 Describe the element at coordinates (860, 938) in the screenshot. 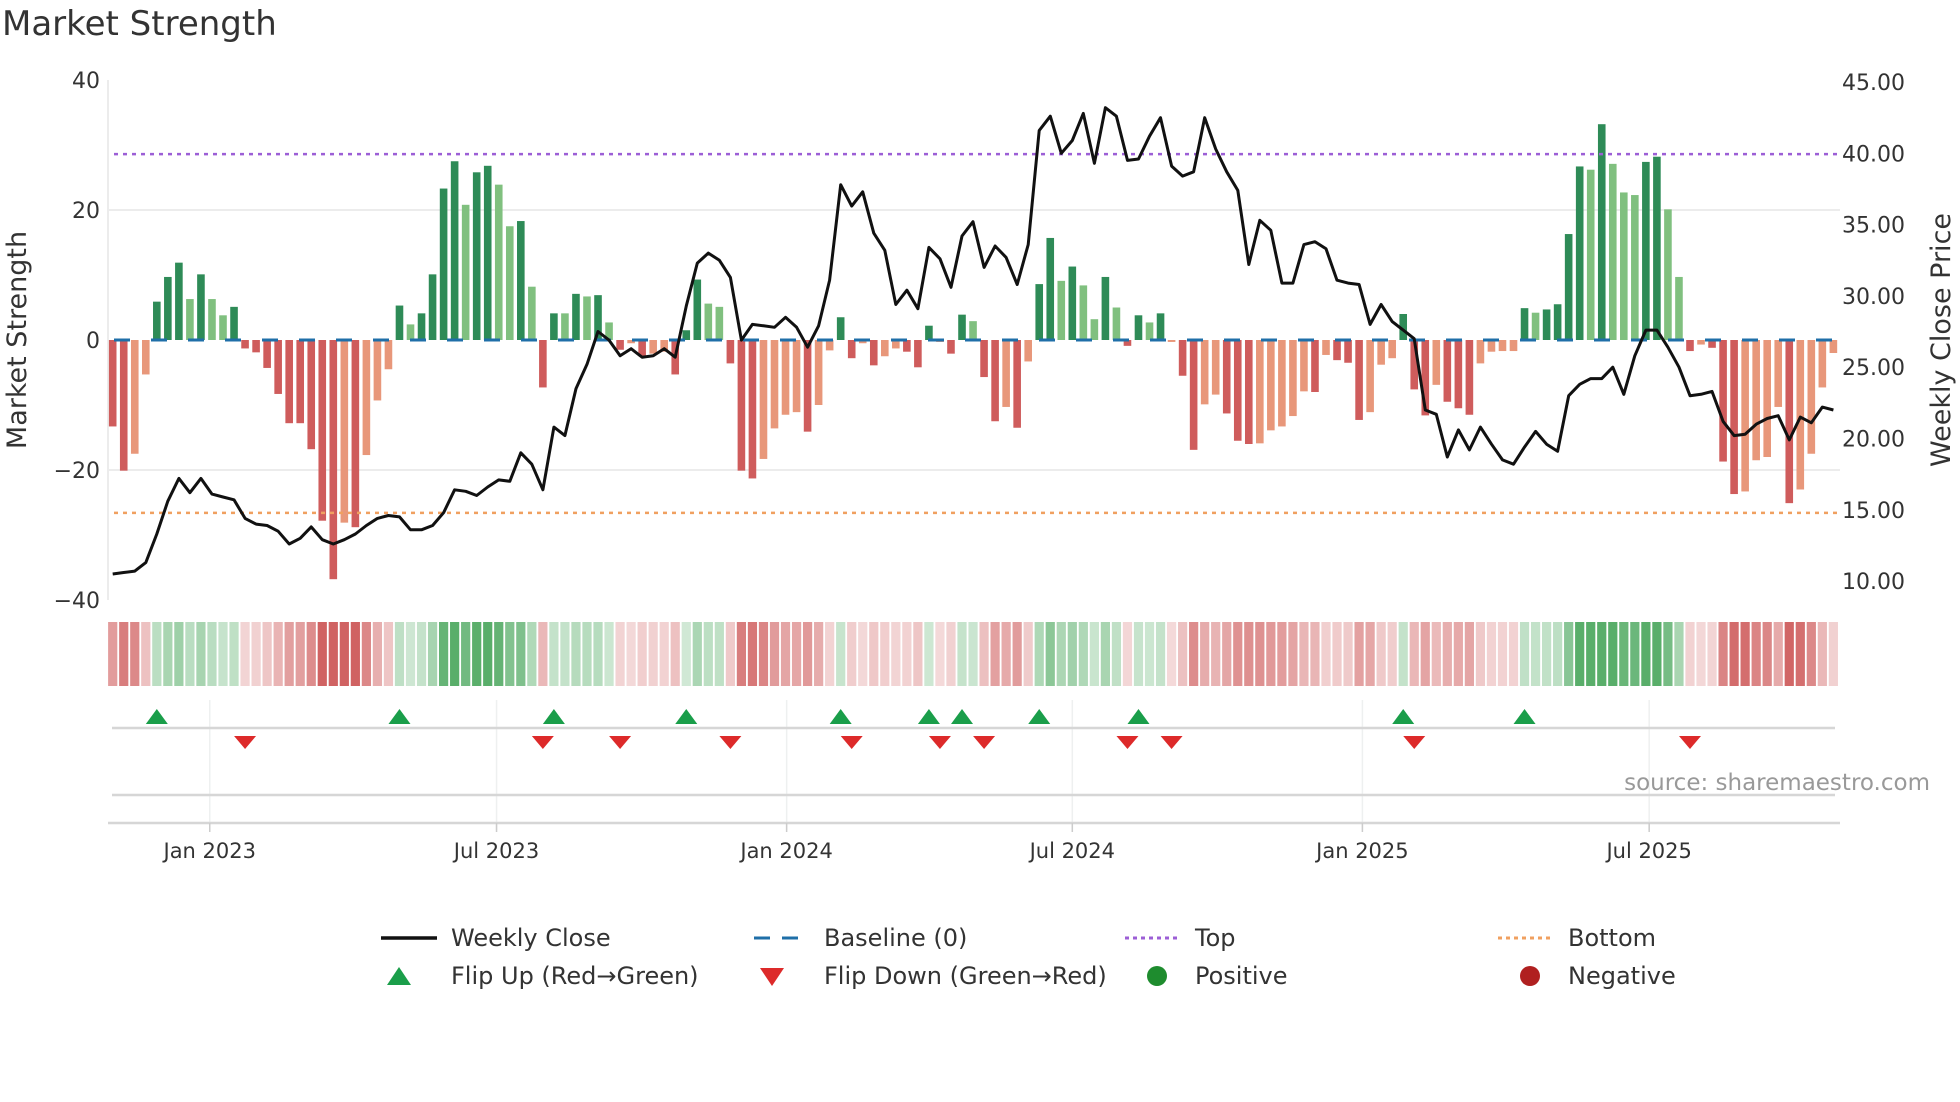

I see `legend-baseline: Baseline (0)` at that location.